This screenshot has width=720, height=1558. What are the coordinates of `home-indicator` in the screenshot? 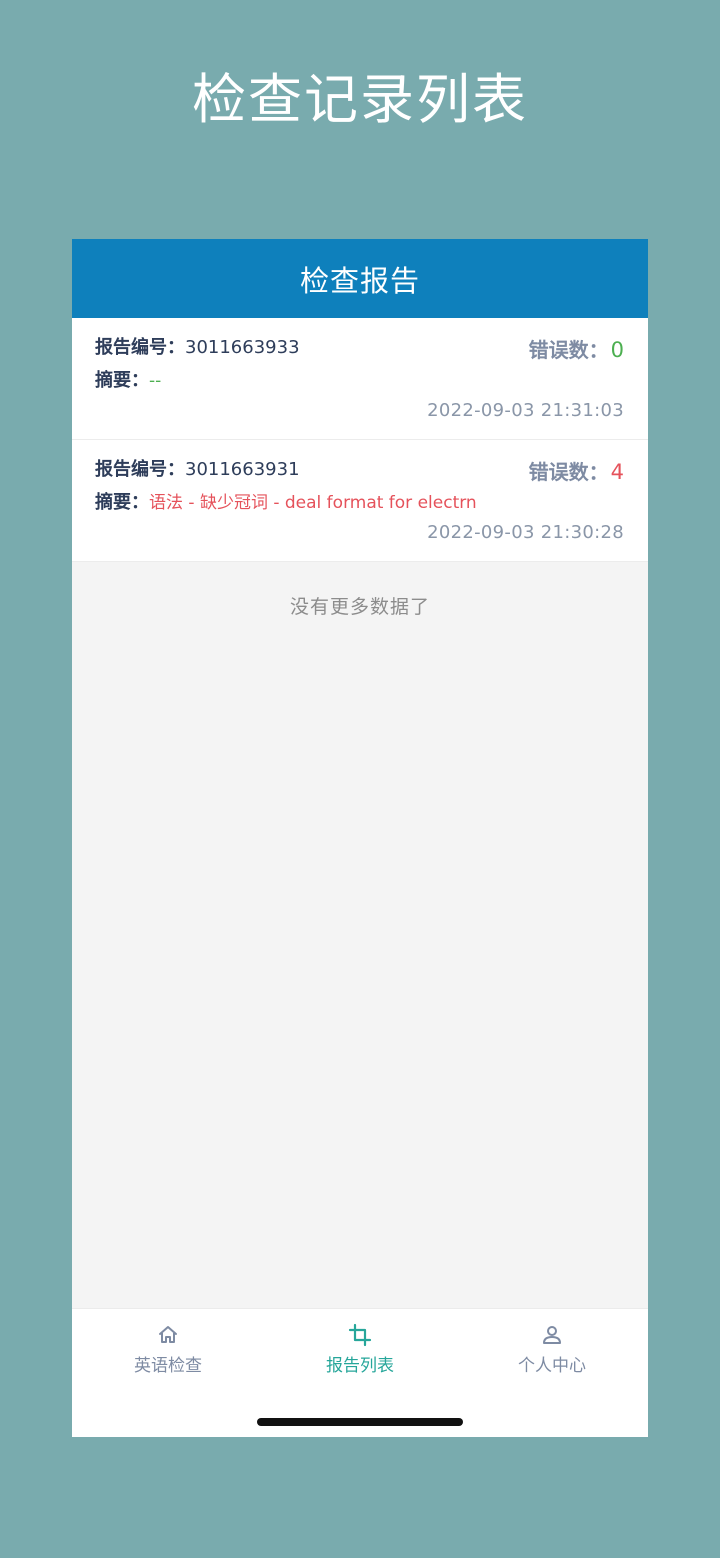 It's located at (360, 1422).